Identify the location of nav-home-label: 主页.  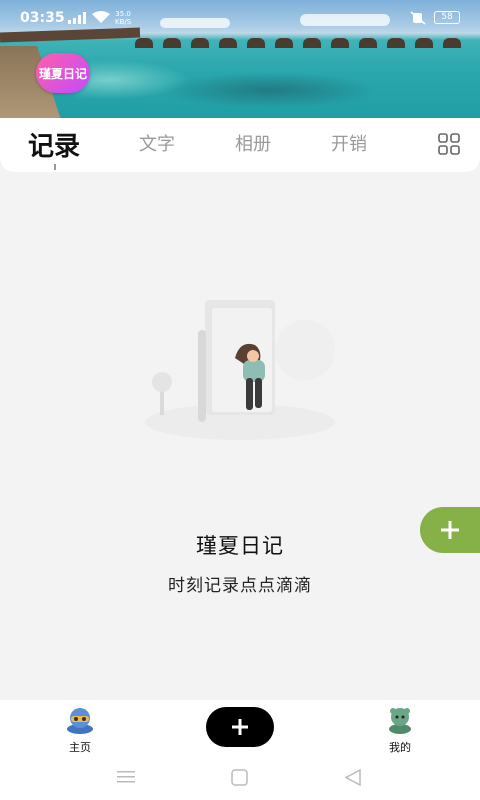
(80, 747).